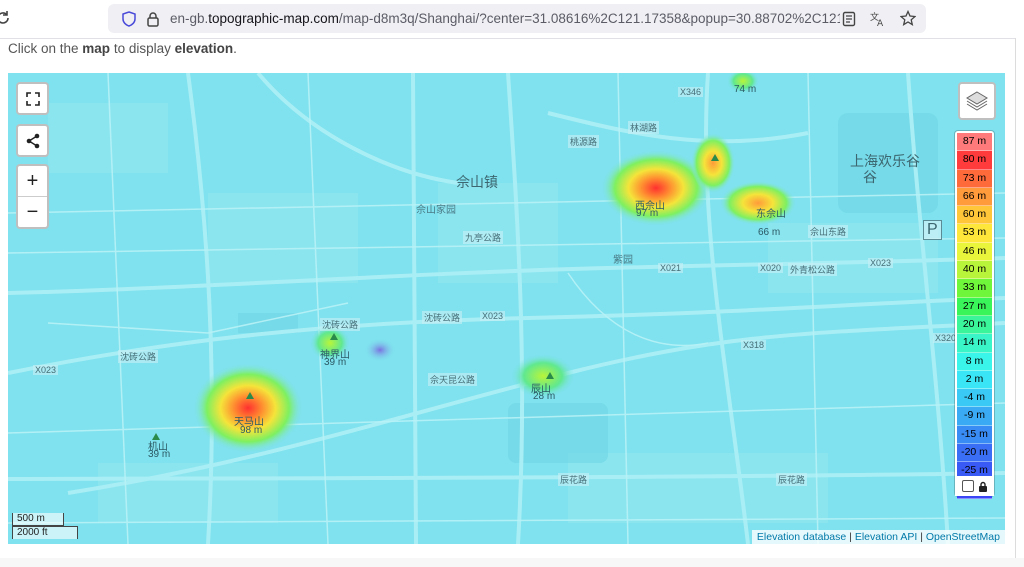  Describe the element at coordinates (189, 18) in the screenshot. I see `url-prefix: en-gb.` at that location.